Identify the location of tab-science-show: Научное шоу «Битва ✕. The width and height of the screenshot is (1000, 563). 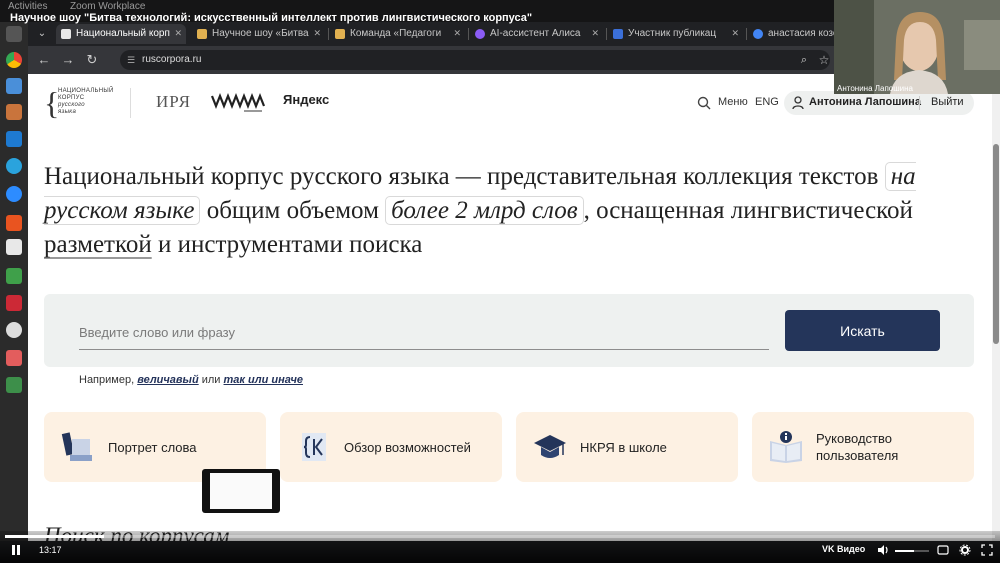
(258, 34).